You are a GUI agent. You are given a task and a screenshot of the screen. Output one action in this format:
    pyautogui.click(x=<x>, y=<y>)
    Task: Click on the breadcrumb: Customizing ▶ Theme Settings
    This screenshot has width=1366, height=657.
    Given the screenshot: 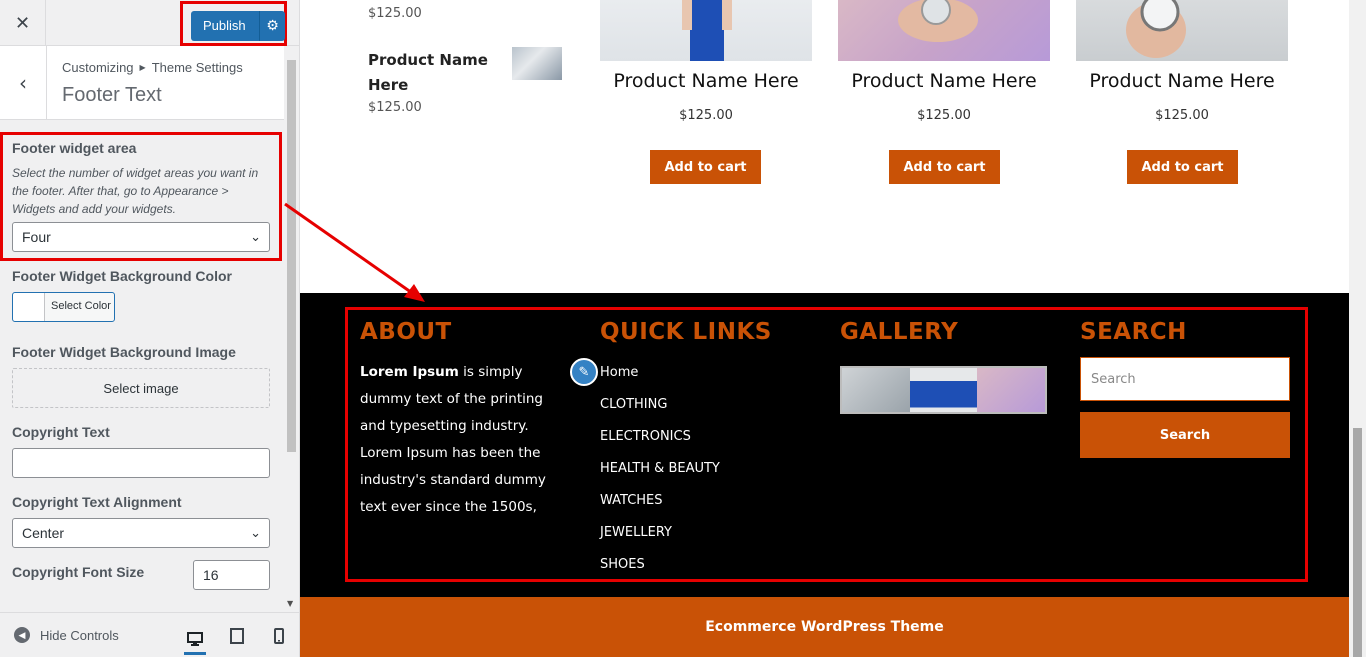 What is the action you would take?
    pyautogui.click(x=152, y=67)
    